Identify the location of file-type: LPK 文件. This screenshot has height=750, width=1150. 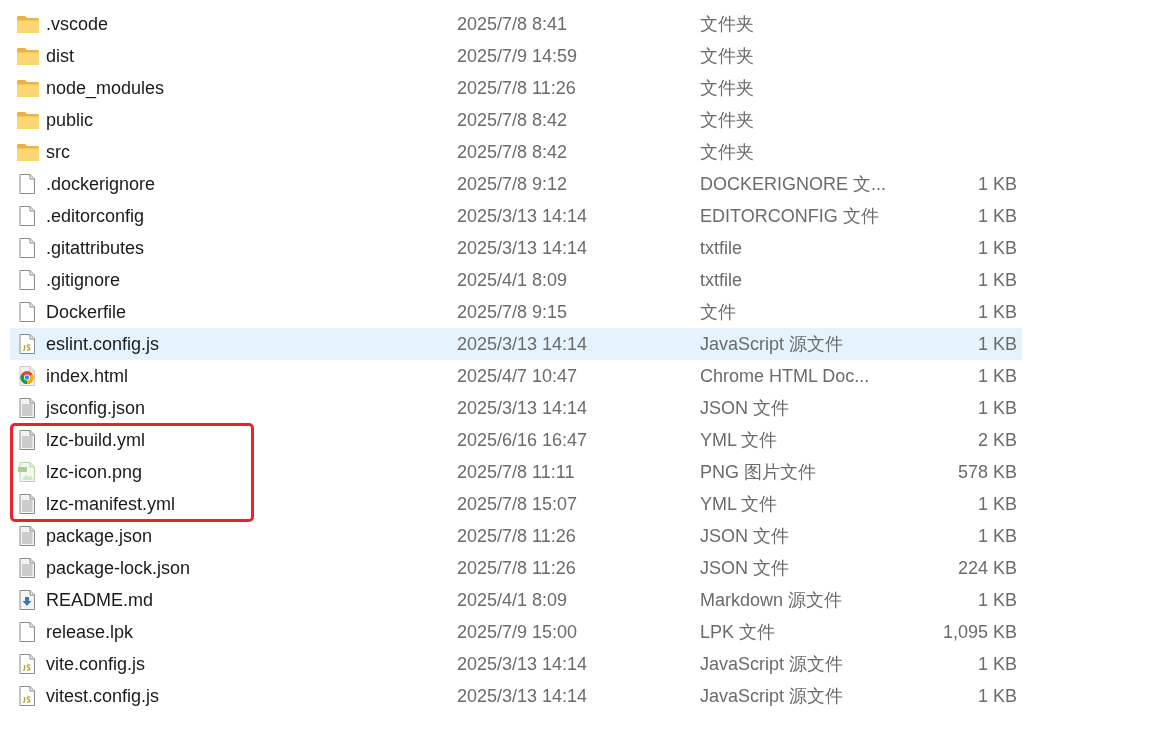
(738, 632).